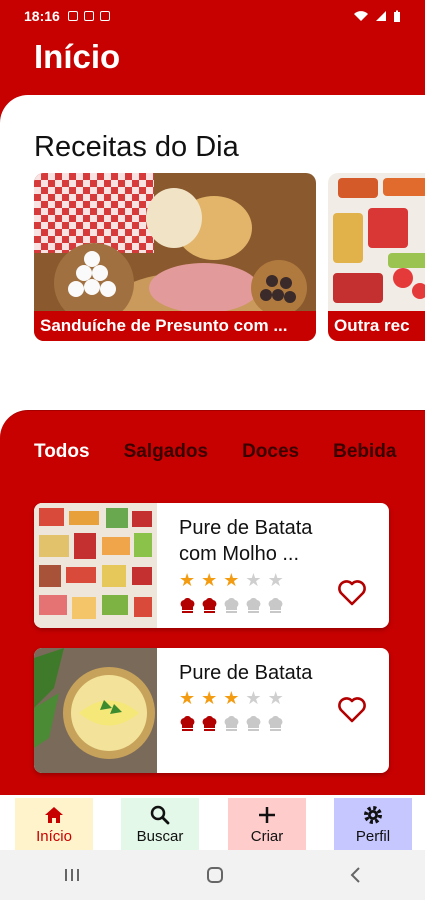 Image resolution: width=425 pixels, height=900 pixels. Describe the element at coordinates (54, 824) in the screenshot. I see `nav-inicio: Início` at that location.